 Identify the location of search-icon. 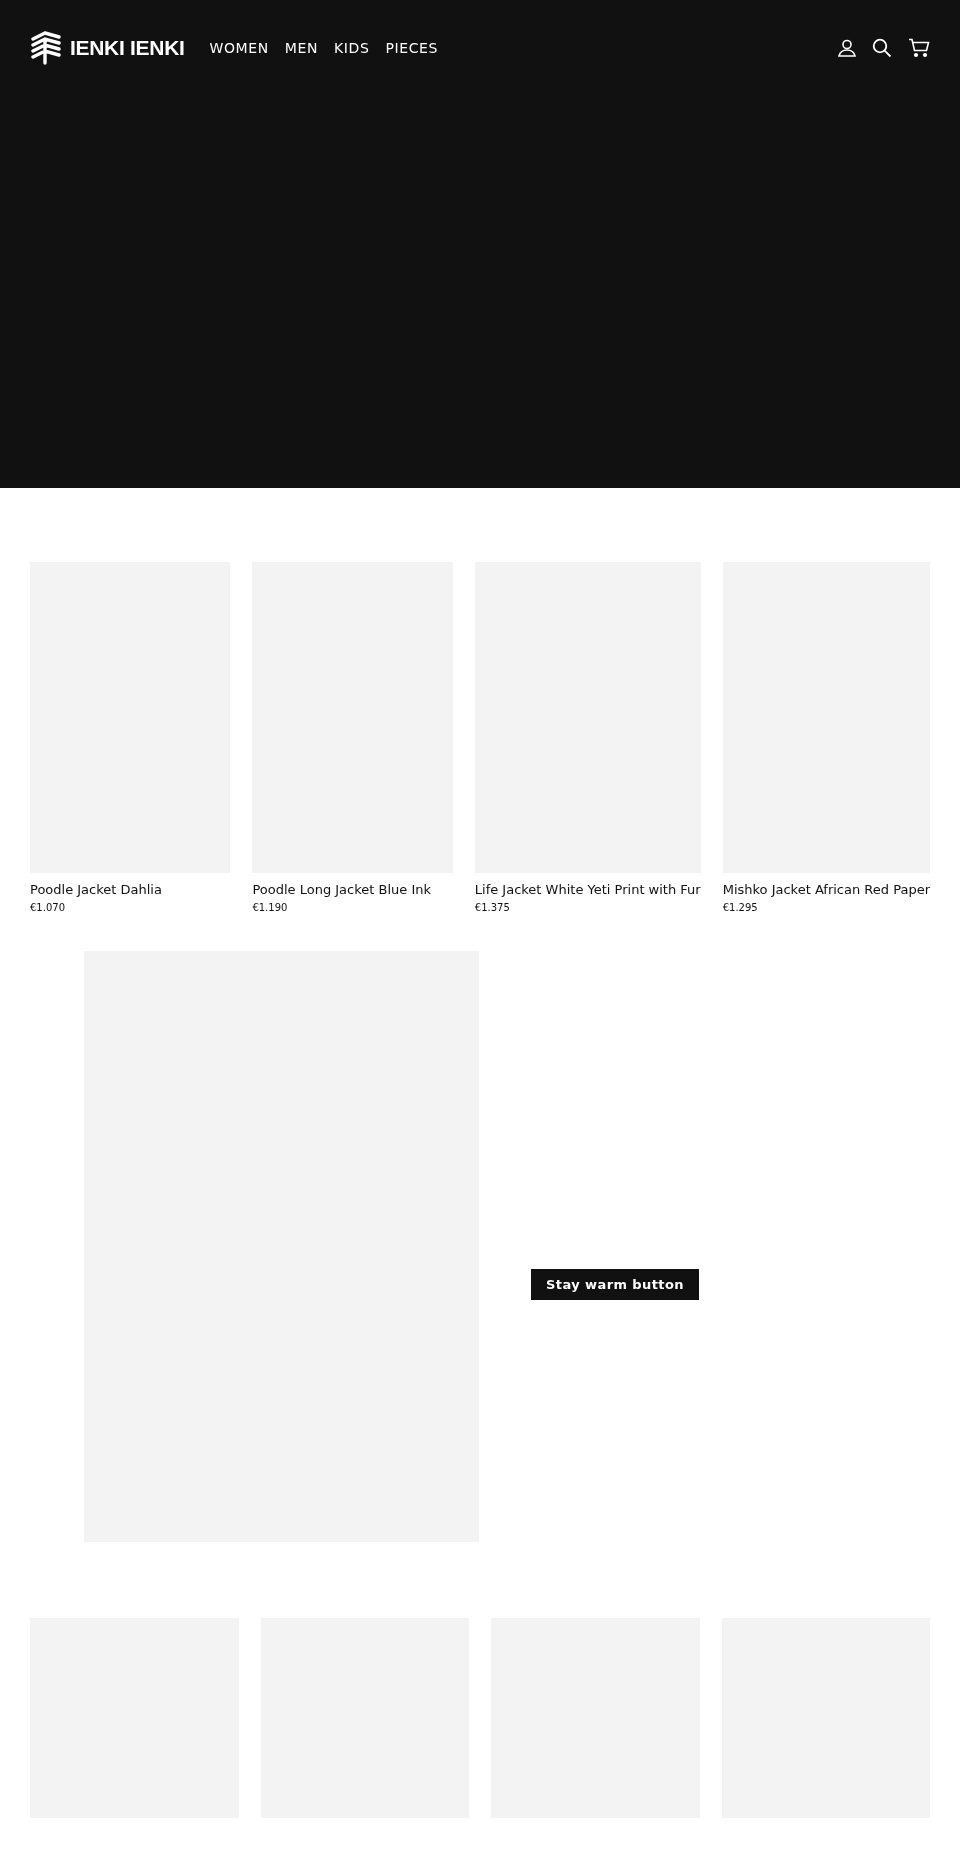
(882, 48).